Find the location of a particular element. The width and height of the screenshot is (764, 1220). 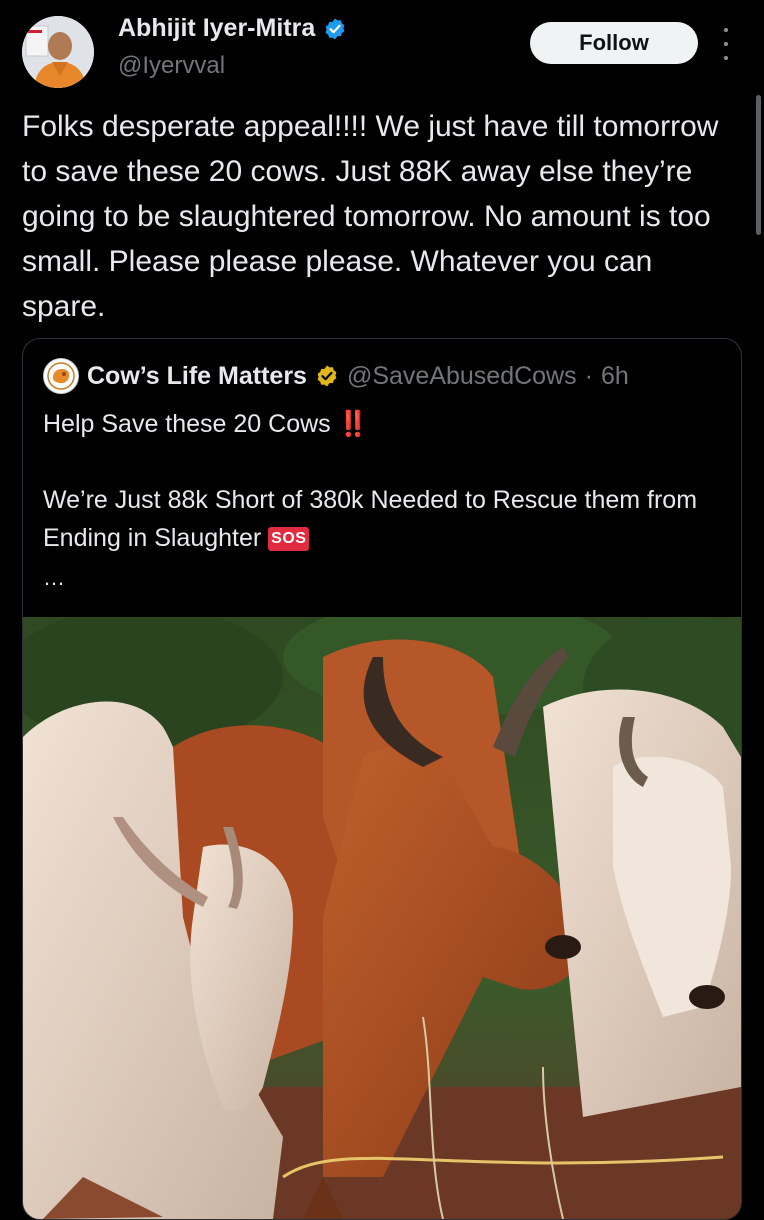

tweet-header: Abhijit Iyer-Mitra @Iyervval Follow is located at coordinates (382, 50).